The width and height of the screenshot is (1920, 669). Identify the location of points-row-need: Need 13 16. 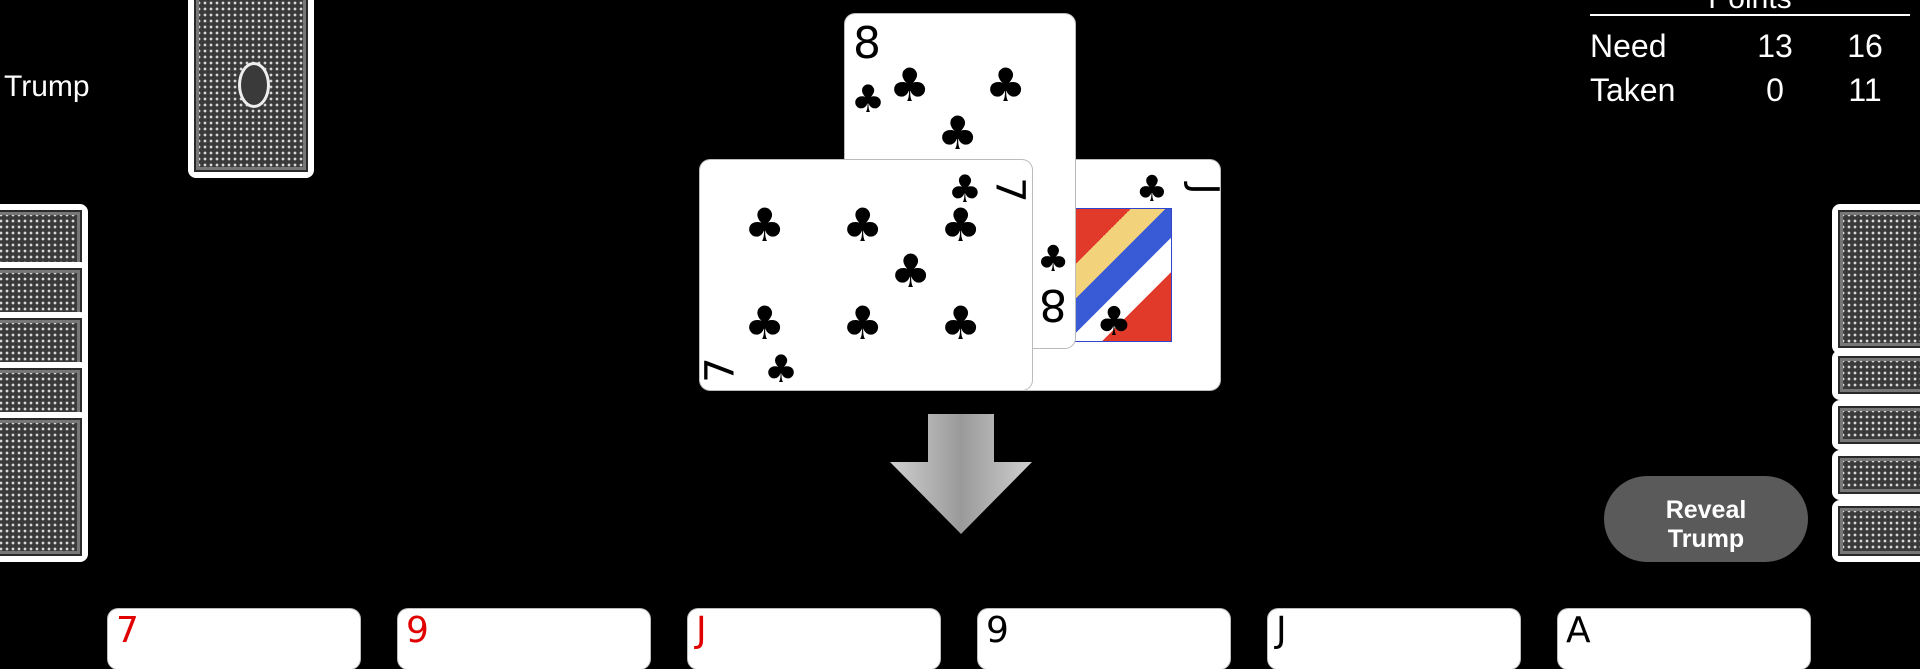
(1750, 46).